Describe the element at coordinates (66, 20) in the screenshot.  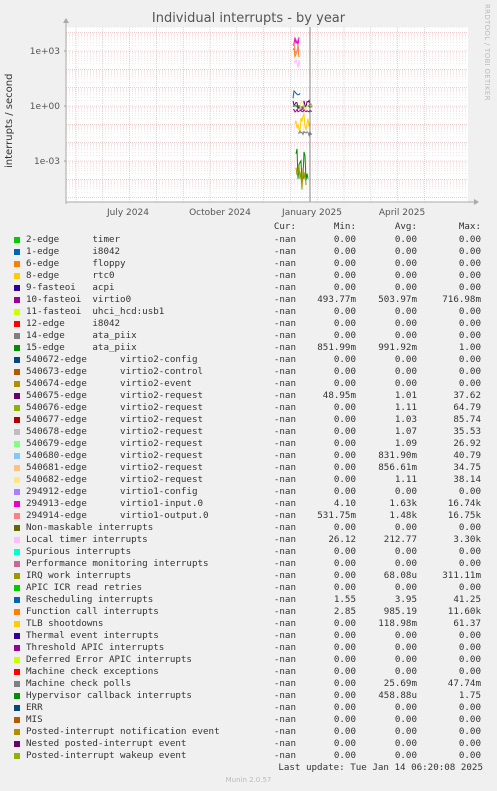
I see `y-axis-arrow` at that location.